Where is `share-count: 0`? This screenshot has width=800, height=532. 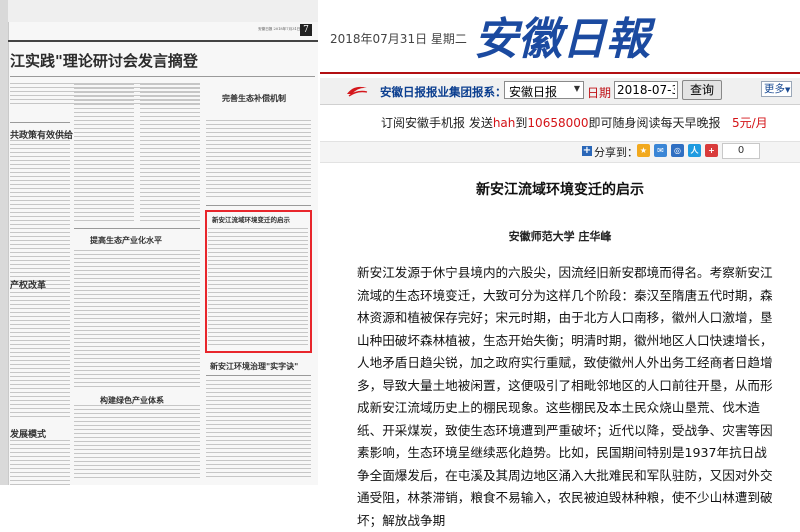
share-count: 0 is located at coordinates (741, 151).